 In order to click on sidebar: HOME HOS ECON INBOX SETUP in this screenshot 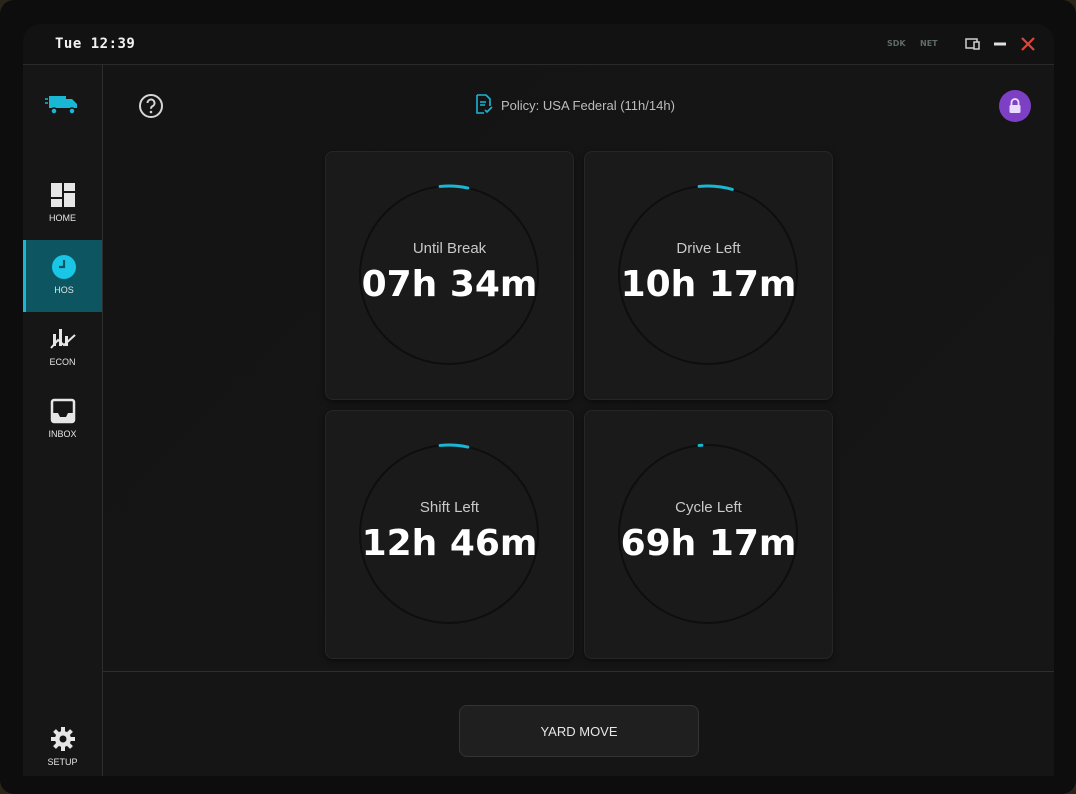, I will do `click(63, 420)`.